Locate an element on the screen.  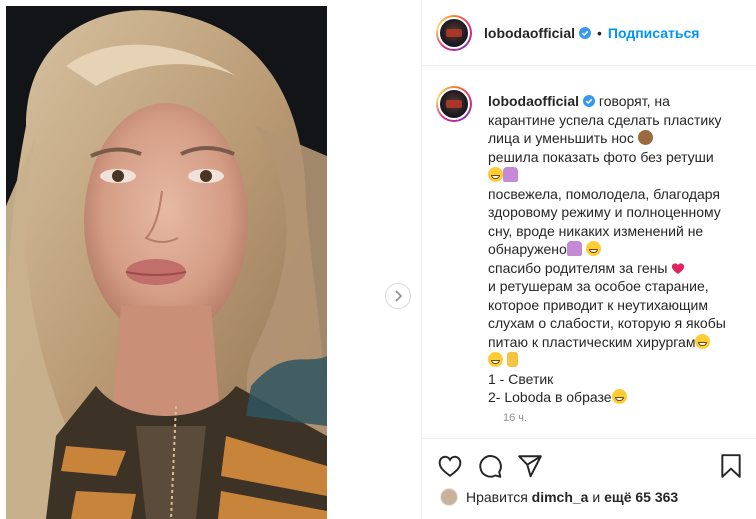
chevron-right-icon is located at coordinates (399, 296).